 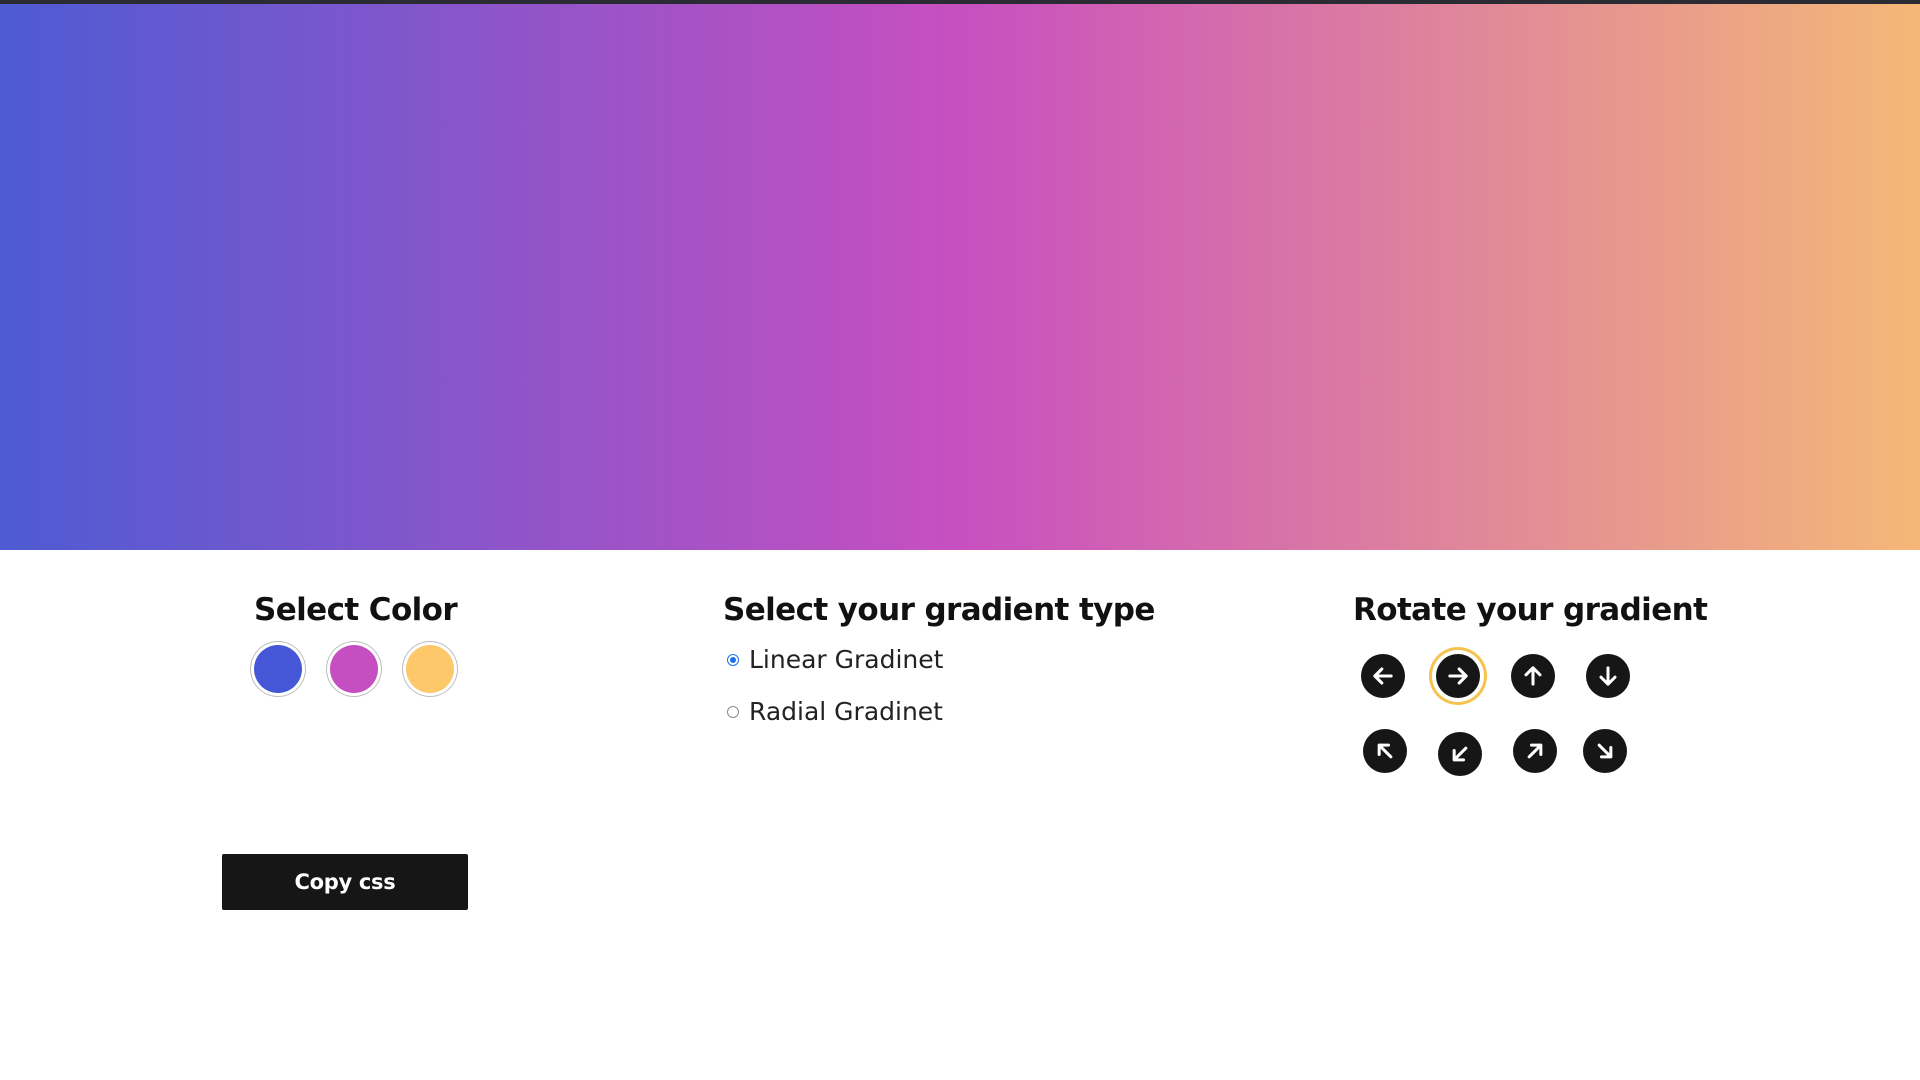 What do you see at coordinates (356, 610) in the screenshot?
I see `select-color-title: Select Color` at bounding box center [356, 610].